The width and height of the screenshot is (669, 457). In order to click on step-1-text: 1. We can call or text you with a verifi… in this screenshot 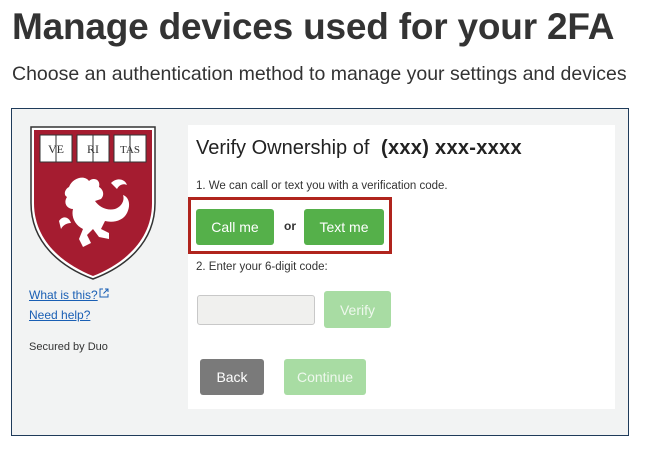, I will do `click(322, 186)`.